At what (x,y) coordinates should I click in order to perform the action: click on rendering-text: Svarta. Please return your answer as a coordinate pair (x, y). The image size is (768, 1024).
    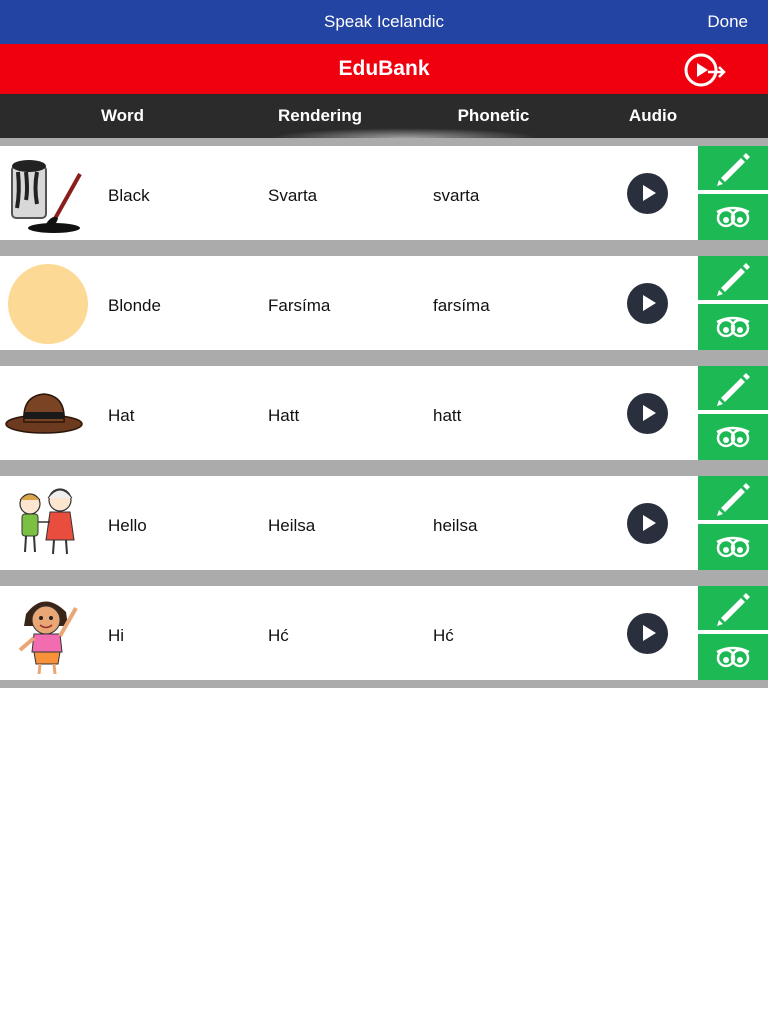
    Looking at the image, I should click on (293, 195).